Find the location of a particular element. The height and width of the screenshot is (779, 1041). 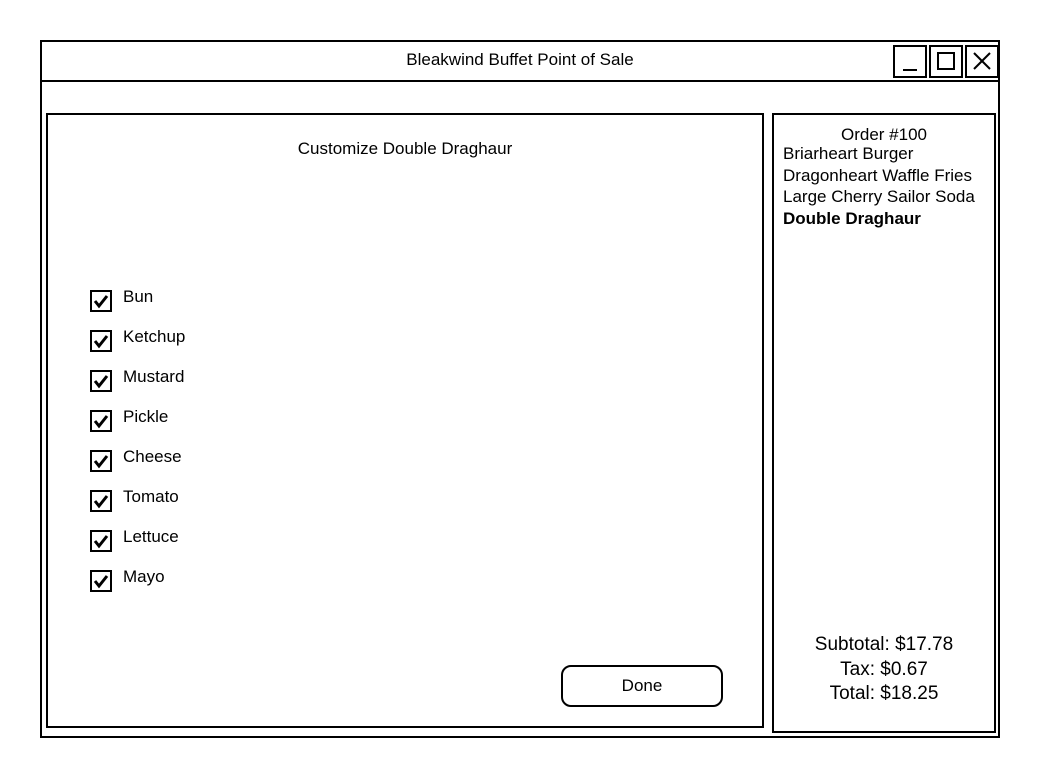

done-button: Done is located at coordinates (642, 686).